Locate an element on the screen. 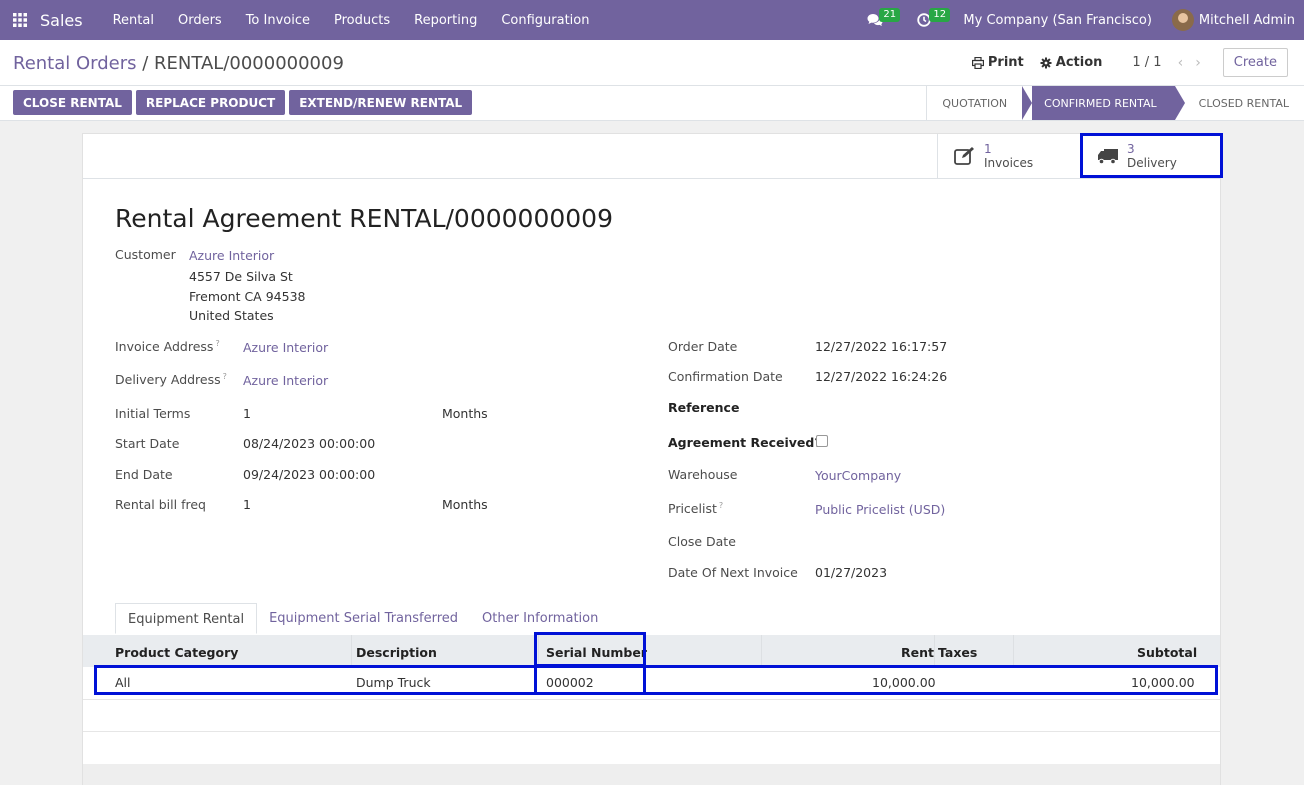  create-button: Create is located at coordinates (1255, 62).